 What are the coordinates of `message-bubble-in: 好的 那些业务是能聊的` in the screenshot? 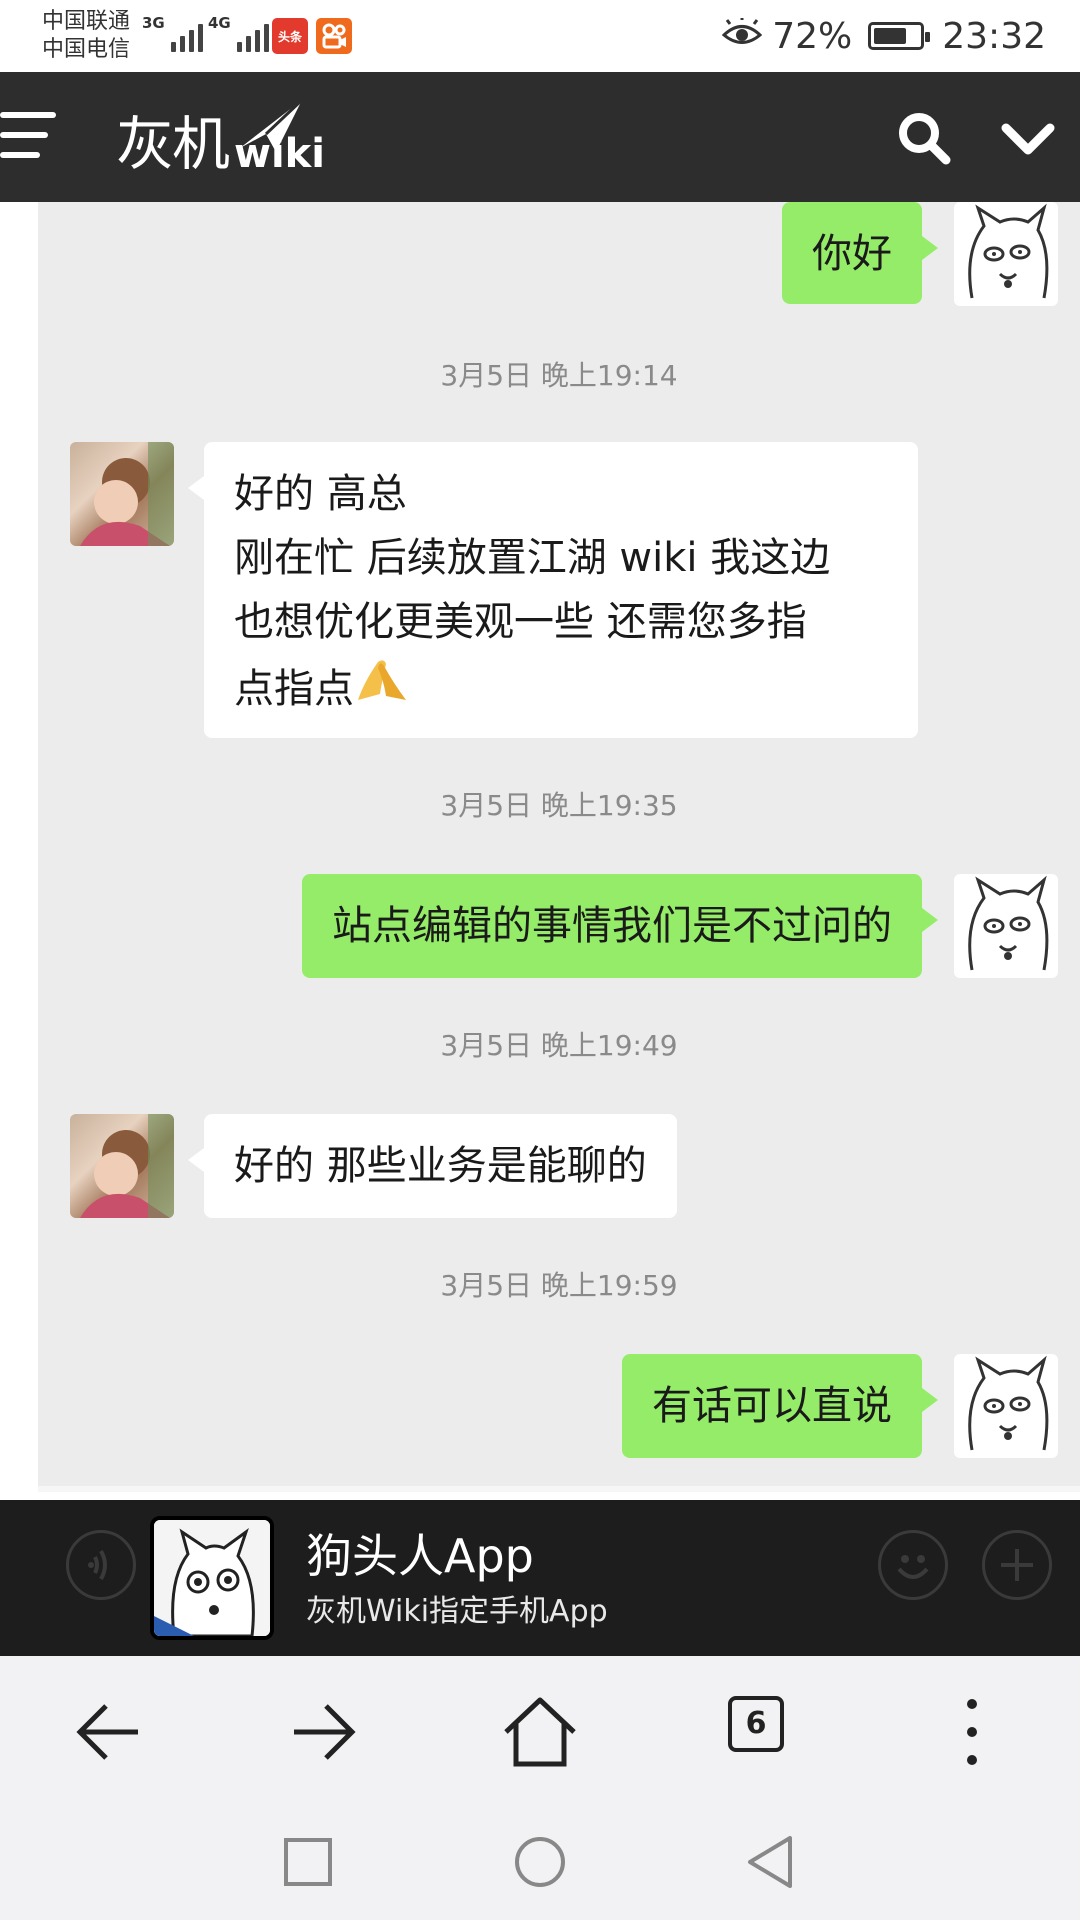 It's located at (432, 1166).